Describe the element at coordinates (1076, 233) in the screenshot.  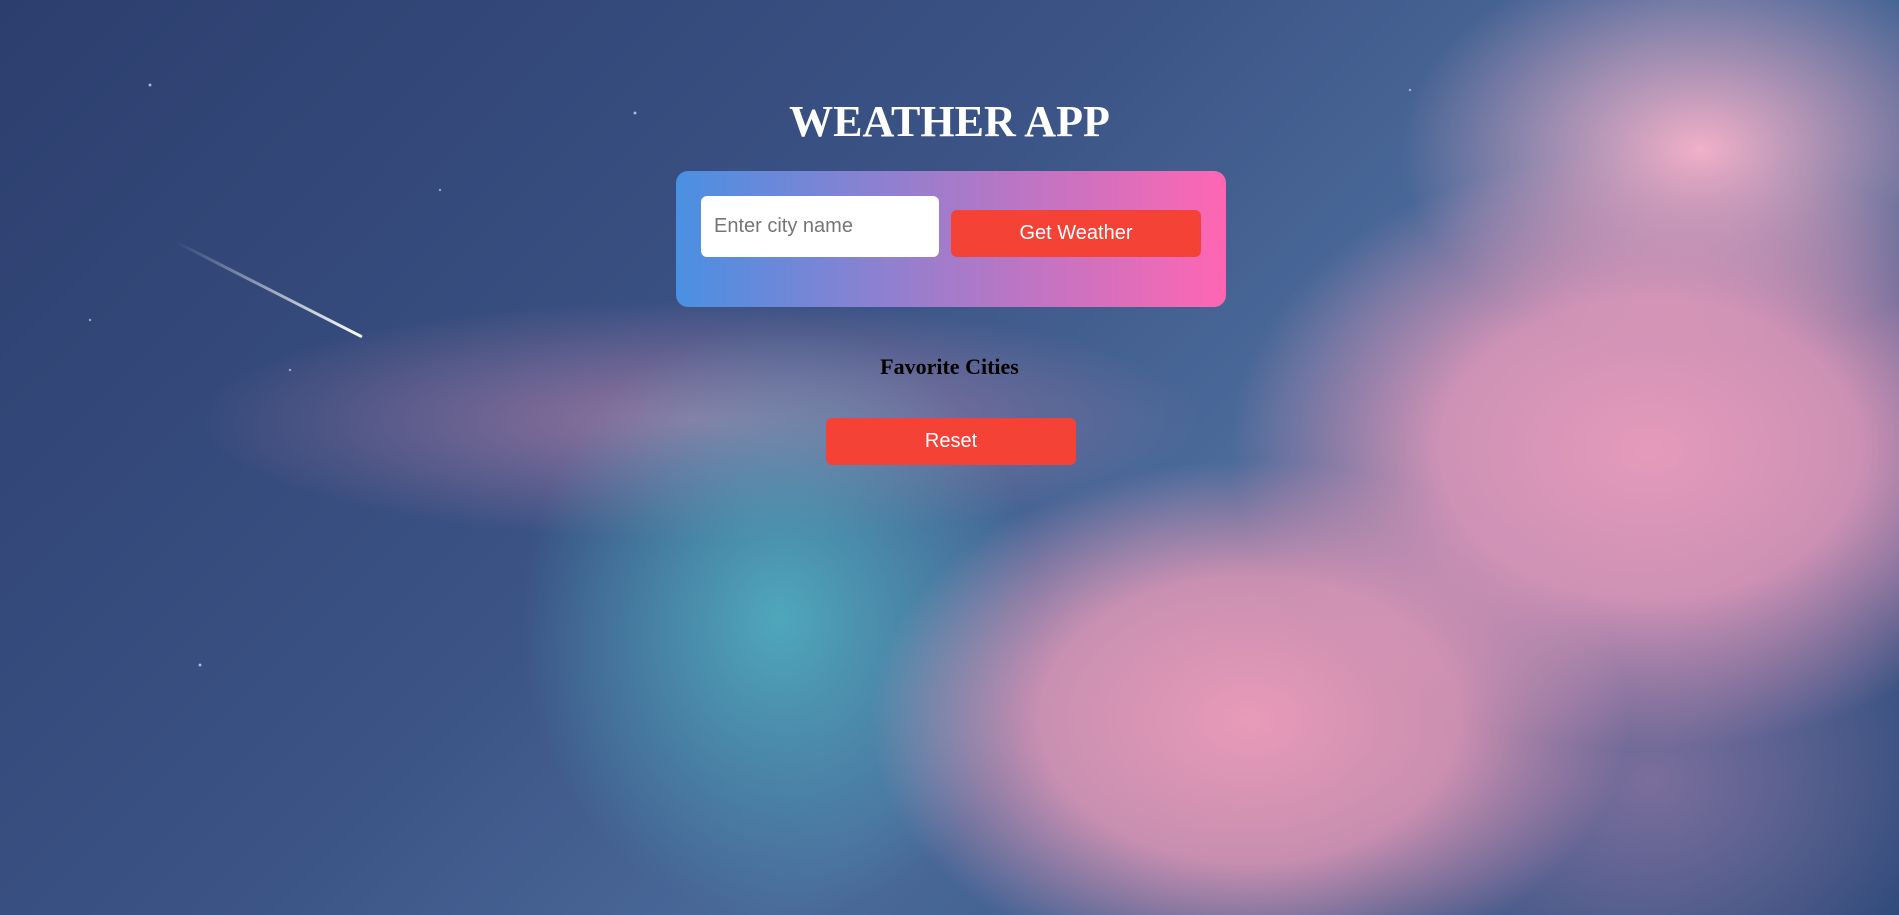
I see `get-weather-button: Get Weather` at that location.